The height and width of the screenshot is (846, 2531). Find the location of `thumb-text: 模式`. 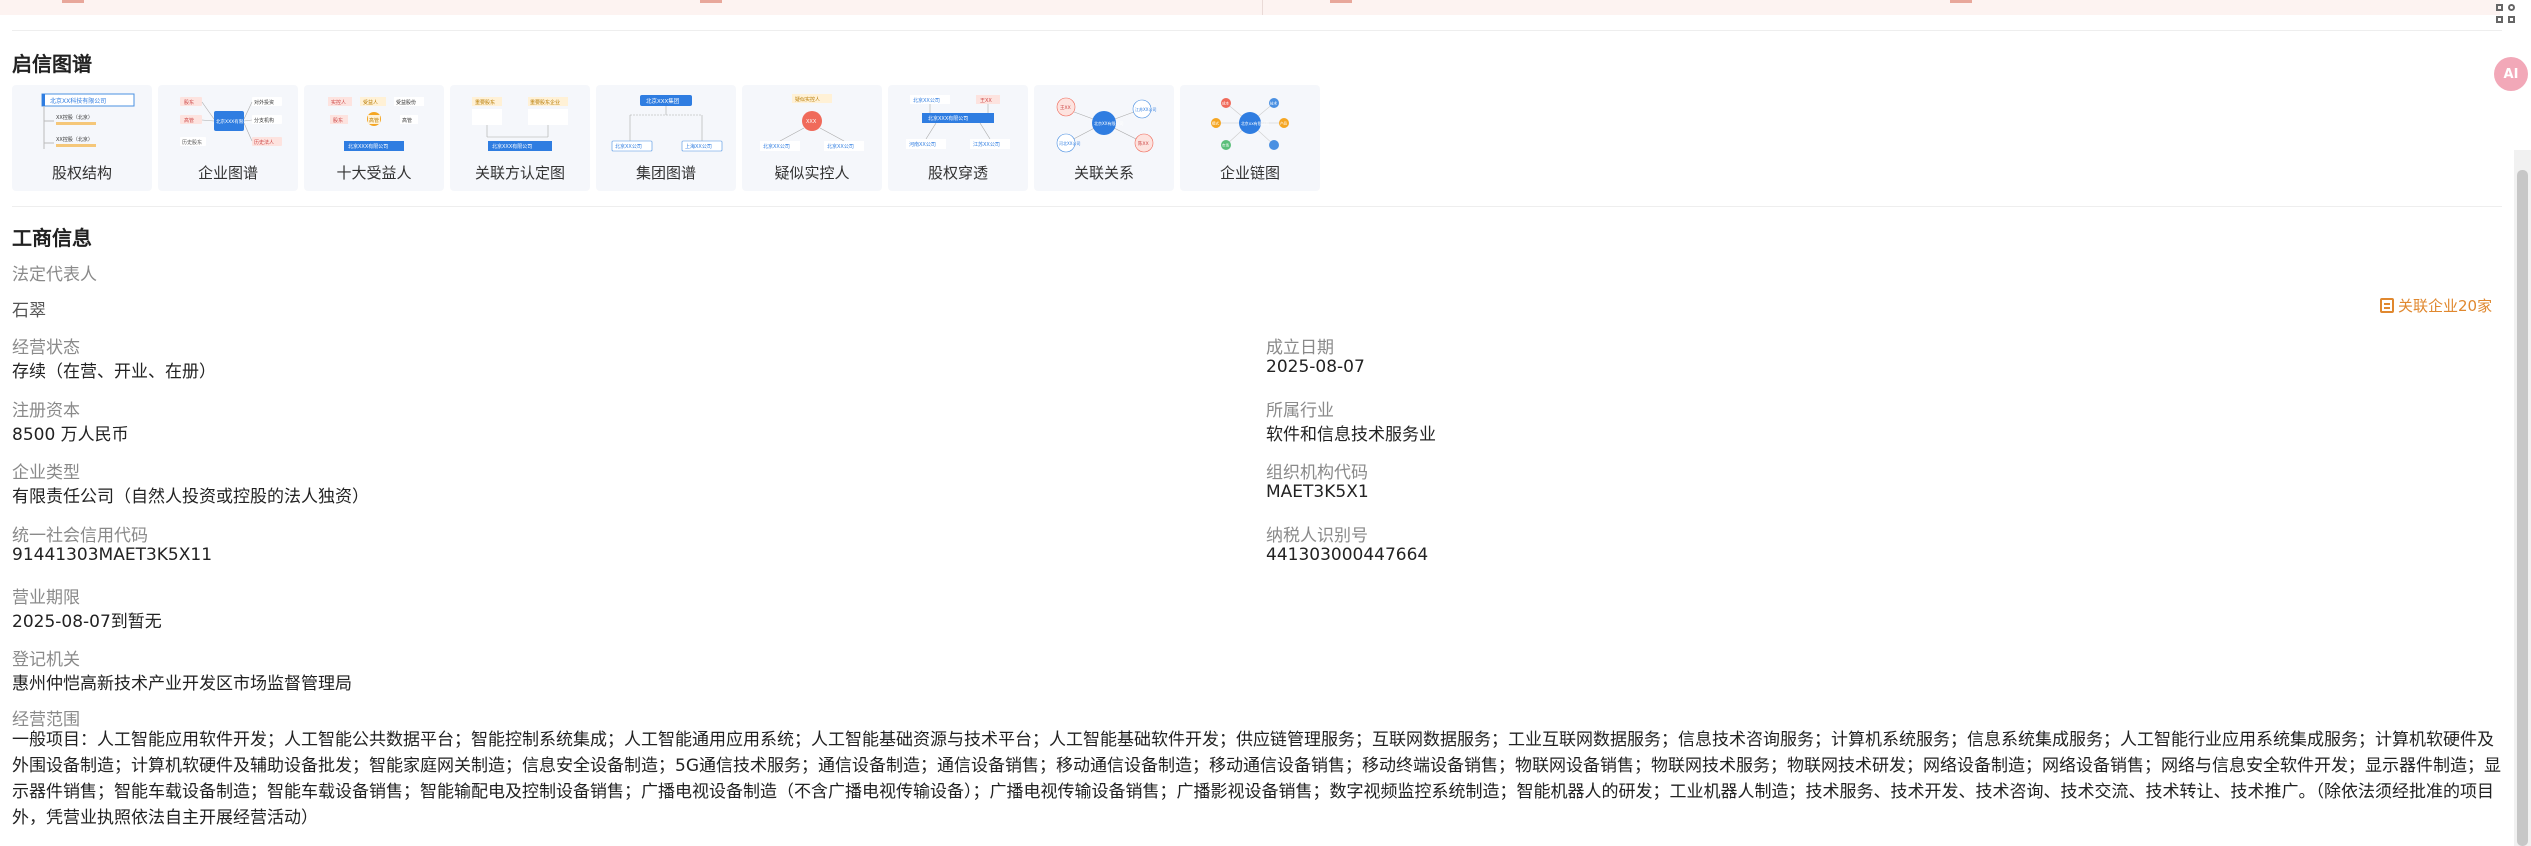

thumb-text: 模式 is located at coordinates (1216, 123).